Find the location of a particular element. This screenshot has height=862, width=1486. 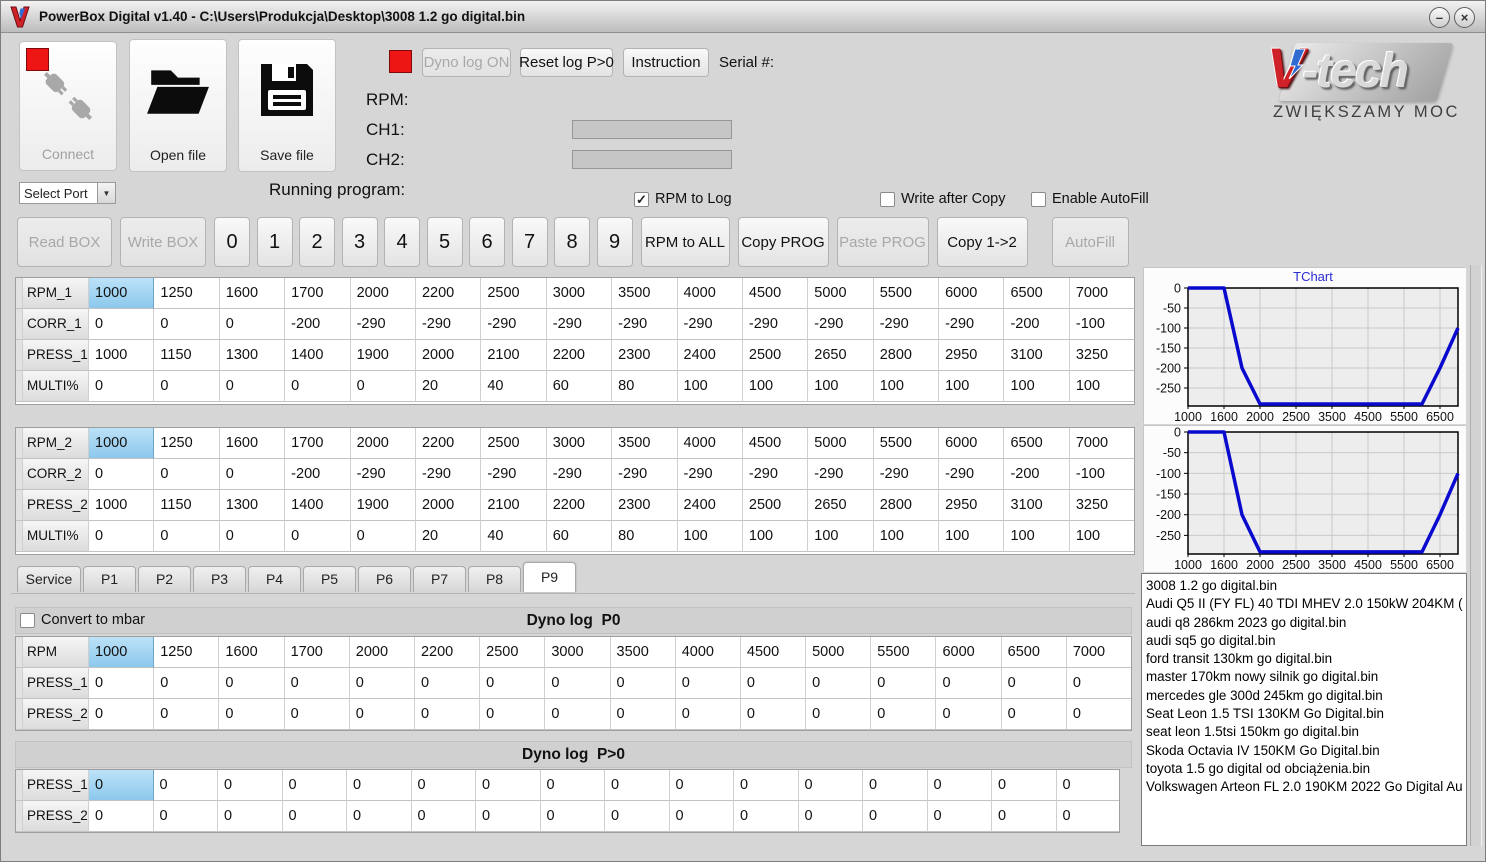

prog-button-1: 1 is located at coordinates (274, 242).